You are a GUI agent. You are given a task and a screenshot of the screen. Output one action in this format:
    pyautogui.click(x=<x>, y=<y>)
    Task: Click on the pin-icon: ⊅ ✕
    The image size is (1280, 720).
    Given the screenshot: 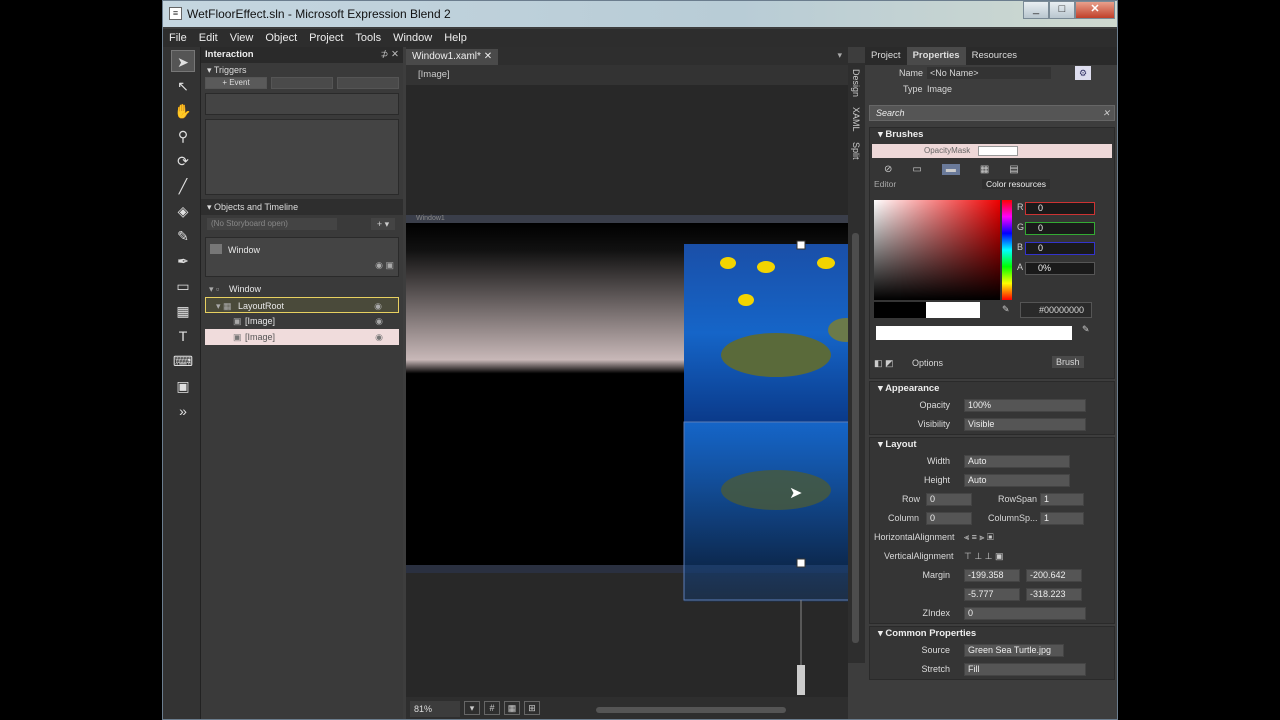 What is the action you would take?
    pyautogui.click(x=389, y=55)
    